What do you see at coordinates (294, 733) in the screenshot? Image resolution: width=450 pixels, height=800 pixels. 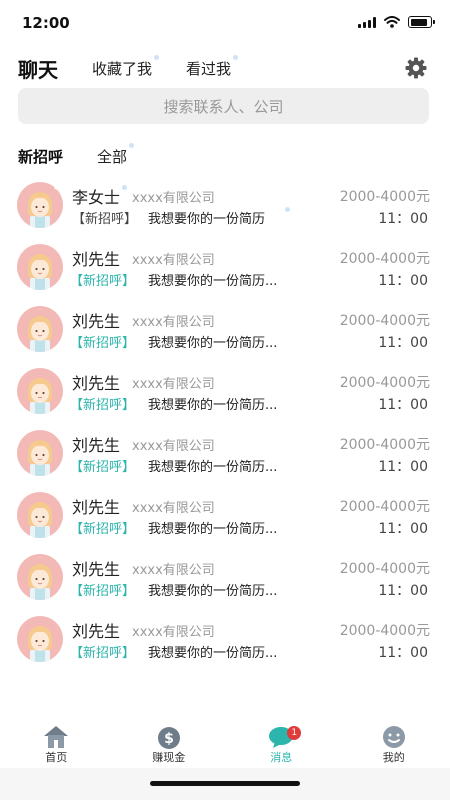 I see `unread-badge: 1` at bounding box center [294, 733].